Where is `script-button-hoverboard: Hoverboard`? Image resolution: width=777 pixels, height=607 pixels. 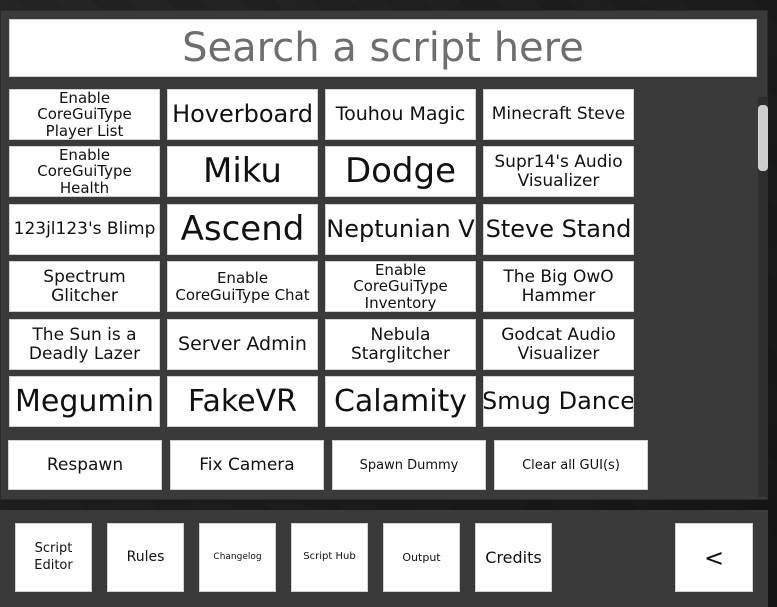 script-button-hoverboard: Hoverboard is located at coordinates (242, 114).